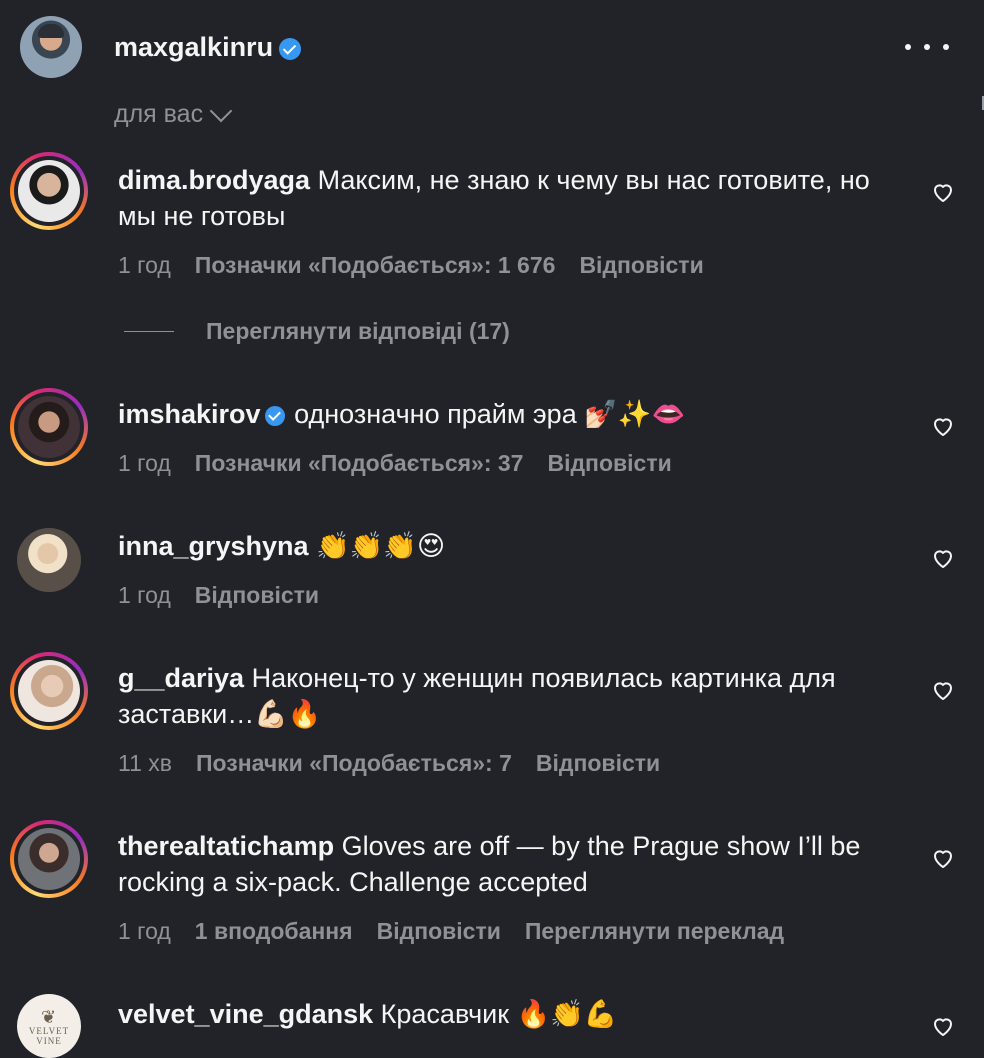  I want to click on comment-body: imshakirov однозначно прайм эра 💅🏻✨👄, so click(513, 414).